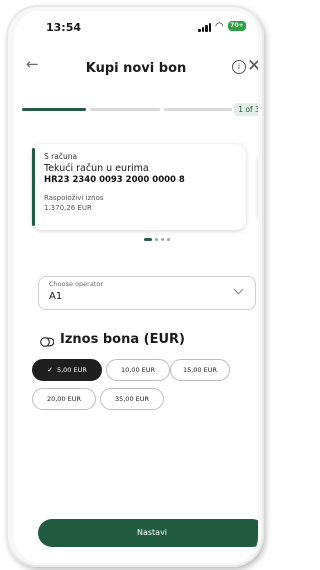 The image size is (320, 570). What do you see at coordinates (61, 156) in the screenshot?
I see `from-account-label: S računa` at bounding box center [61, 156].